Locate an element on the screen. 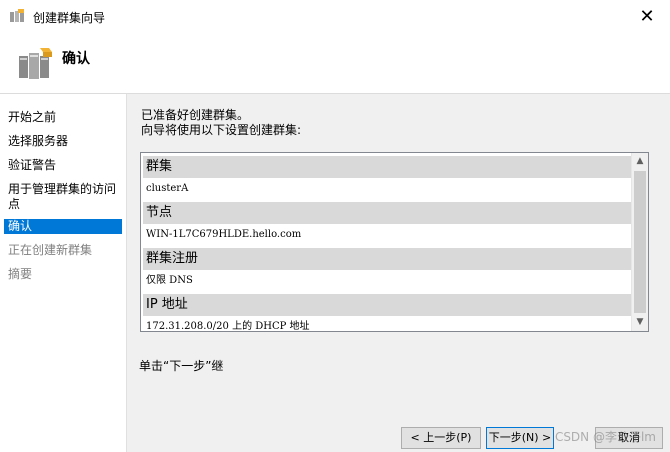 This screenshot has height=452, width=670. scroll-down-arrow-icon: ▼ is located at coordinates (640, 322).